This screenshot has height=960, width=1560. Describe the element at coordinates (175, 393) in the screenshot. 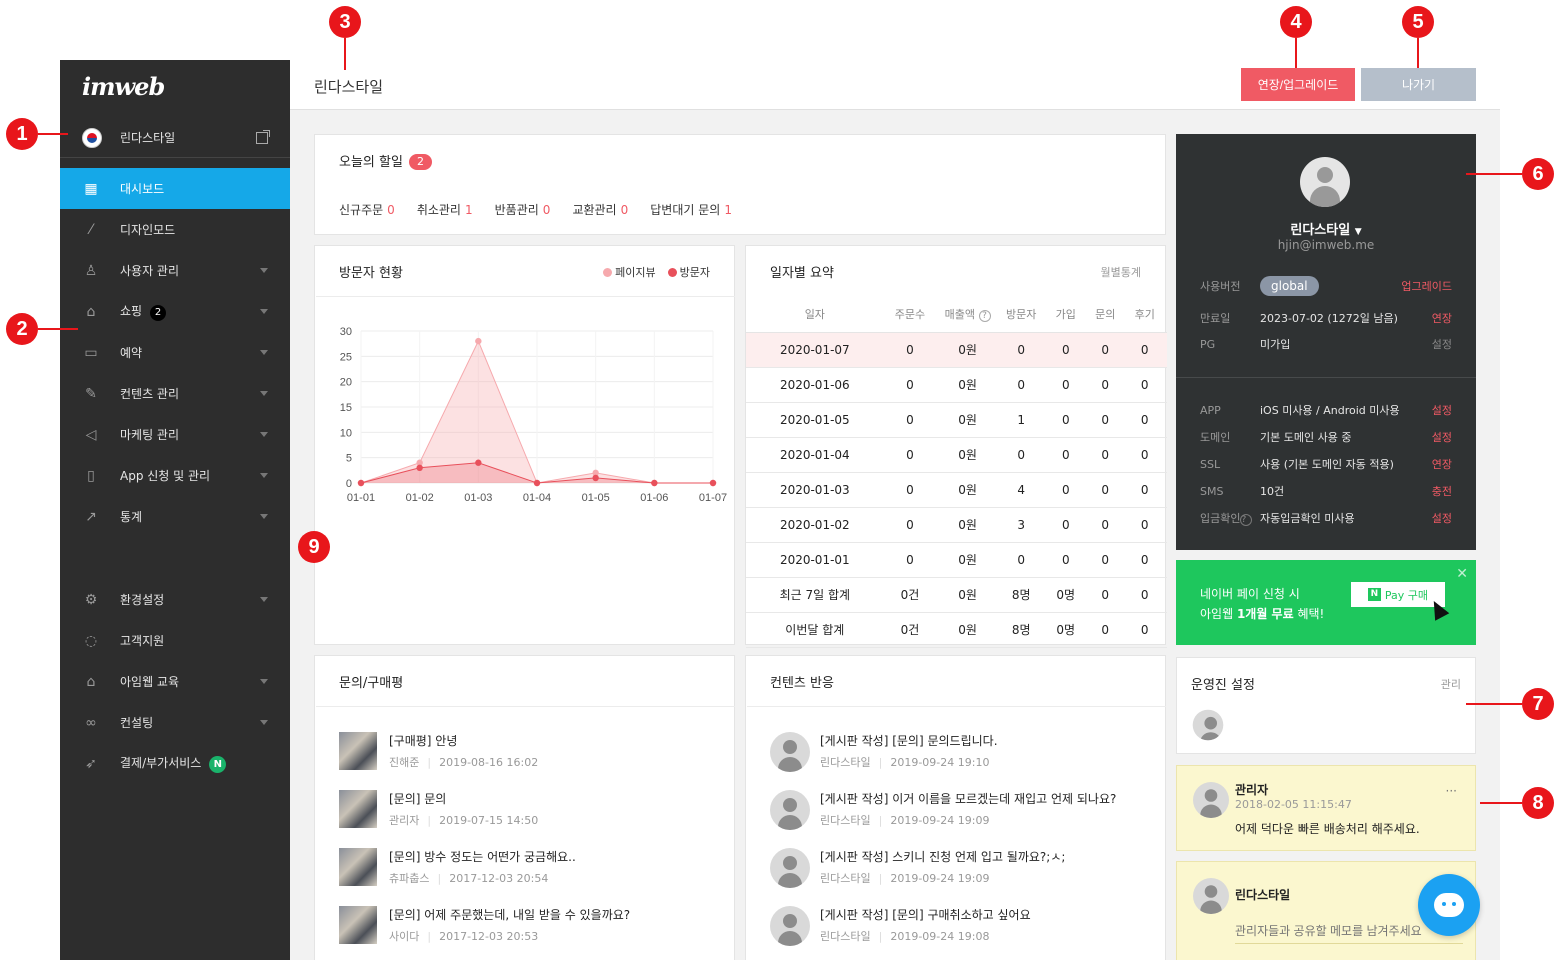

I see `sidebar-item-contents: ✎ 컨텐츠 관리` at that location.